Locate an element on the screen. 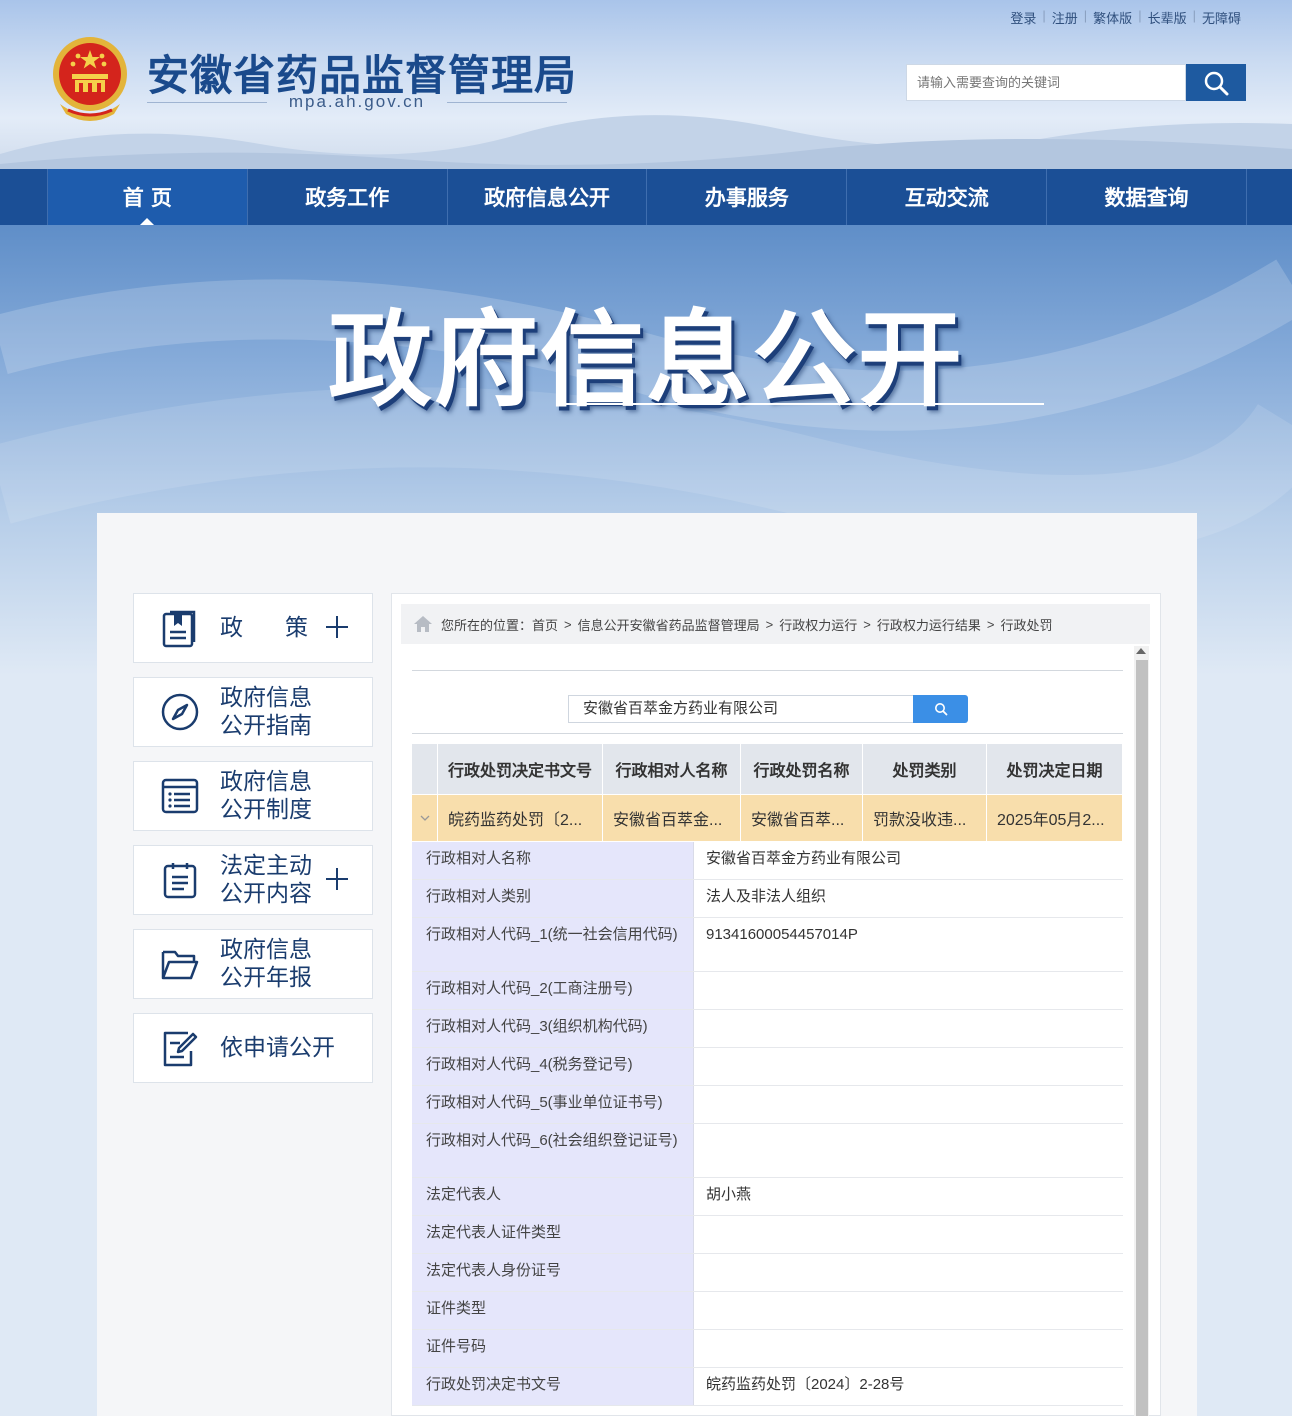 The width and height of the screenshot is (1292, 1416). home-icon is located at coordinates (423, 624).